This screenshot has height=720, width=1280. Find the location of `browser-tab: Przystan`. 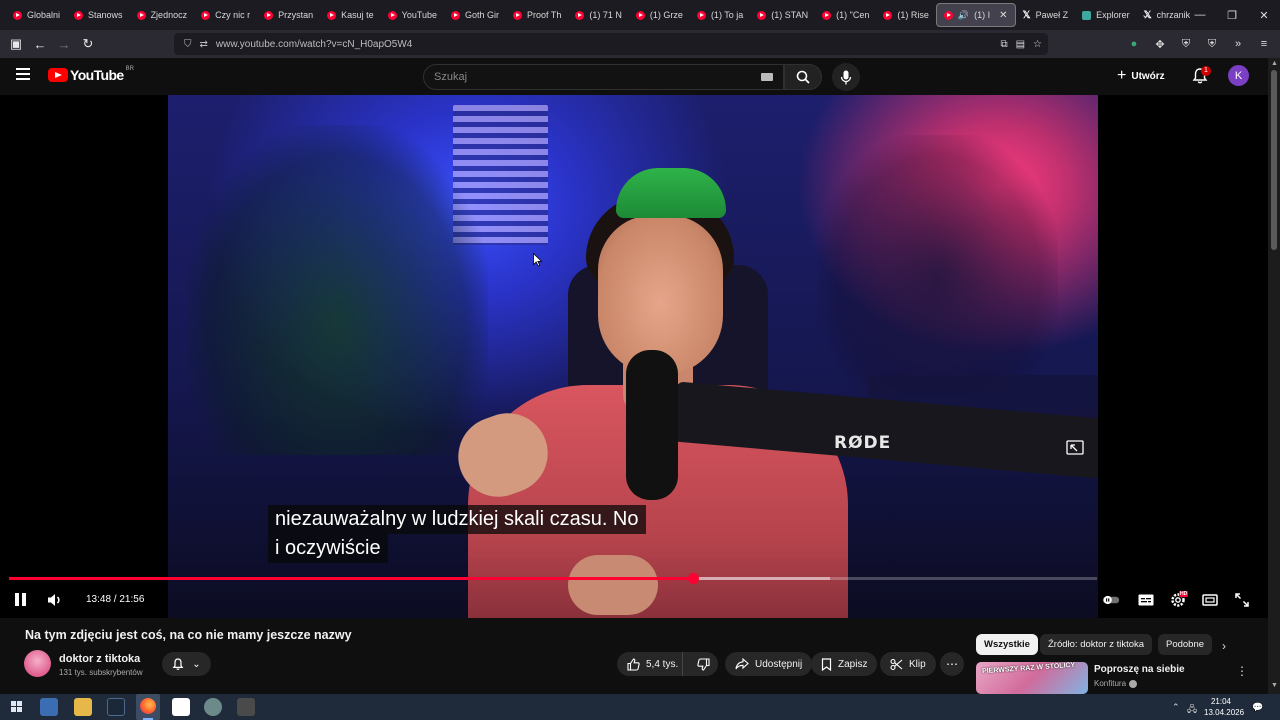

browser-tab: Przystan is located at coordinates (288, 15).